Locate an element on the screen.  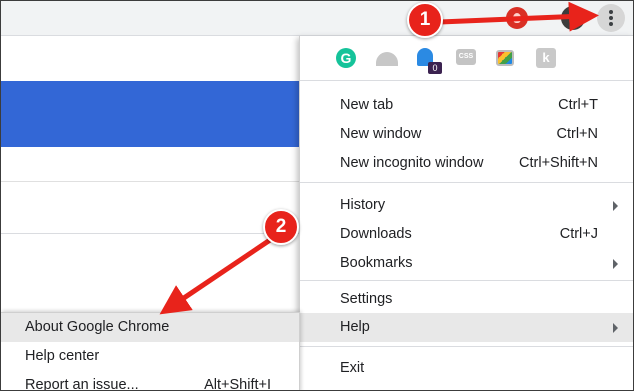
submenu-item-shortcut: Alt+Shift+I is located at coordinates (237, 384).